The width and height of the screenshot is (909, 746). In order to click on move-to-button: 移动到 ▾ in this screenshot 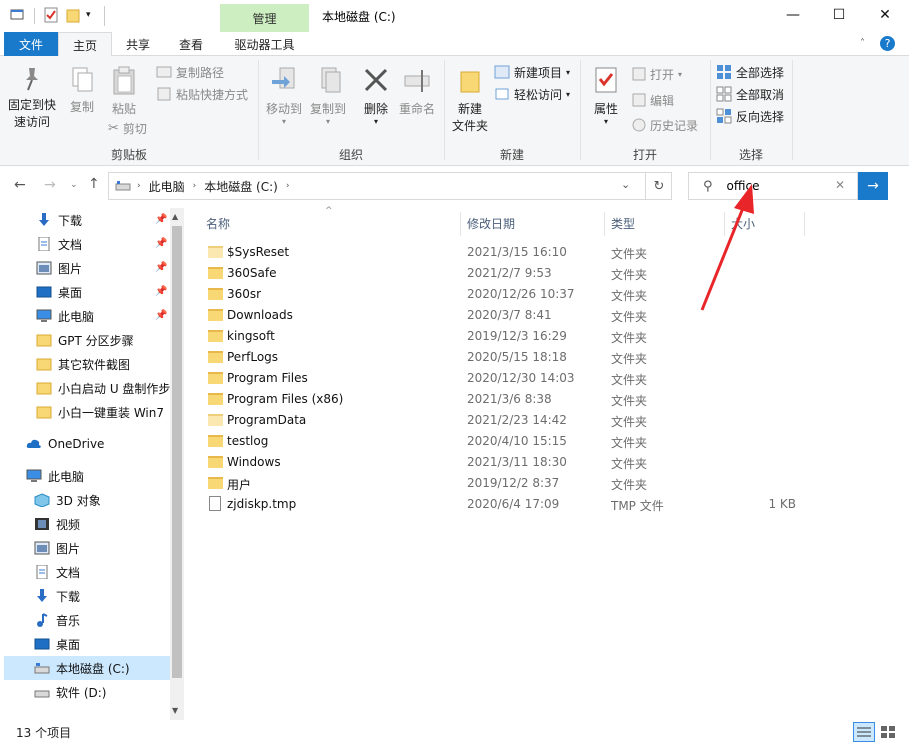, I will do `click(284, 96)`.